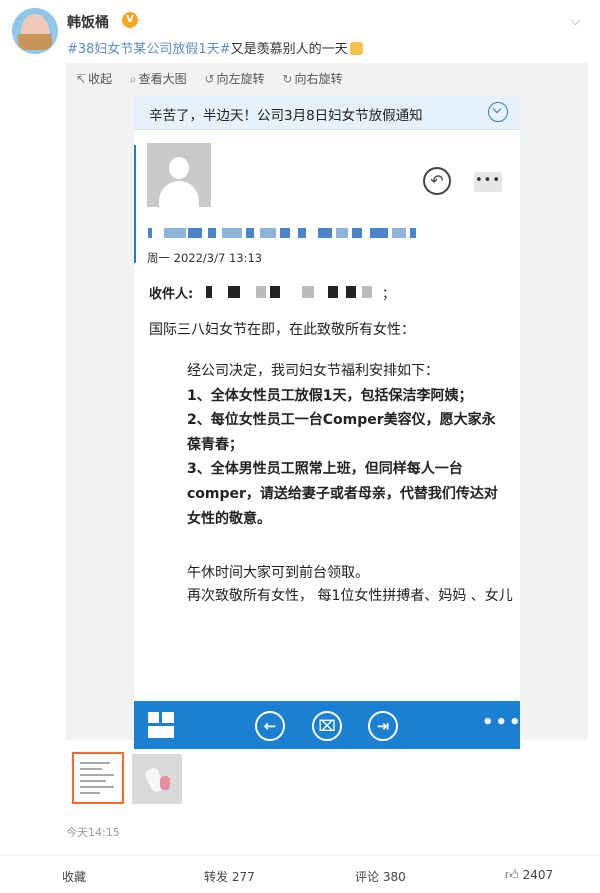 The width and height of the screenshot is (600, 893). Describe the element at coordinates (157, 779) in the screenshot. I see `thumbnail-product` at that location.